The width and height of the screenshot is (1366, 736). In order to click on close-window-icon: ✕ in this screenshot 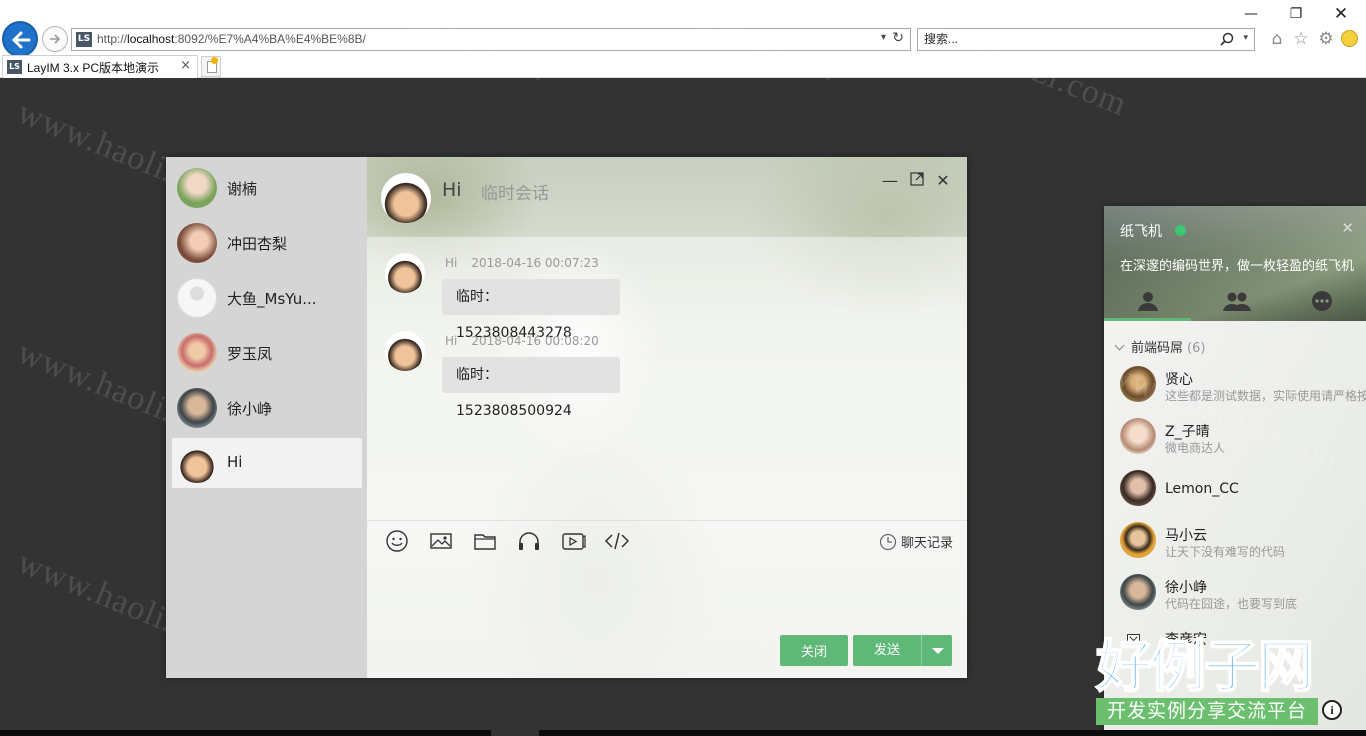, I will do `click(1341, 14)`.